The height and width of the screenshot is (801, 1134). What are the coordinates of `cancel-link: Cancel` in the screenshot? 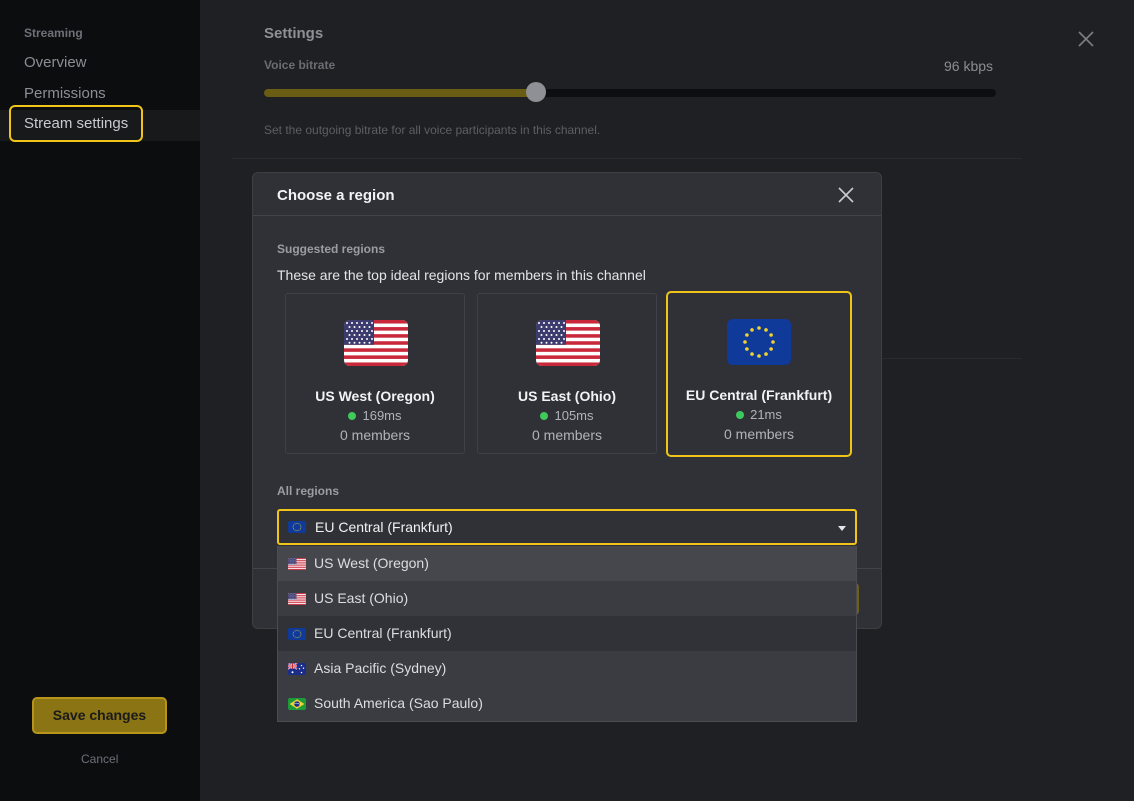 It's located at (99, 759).